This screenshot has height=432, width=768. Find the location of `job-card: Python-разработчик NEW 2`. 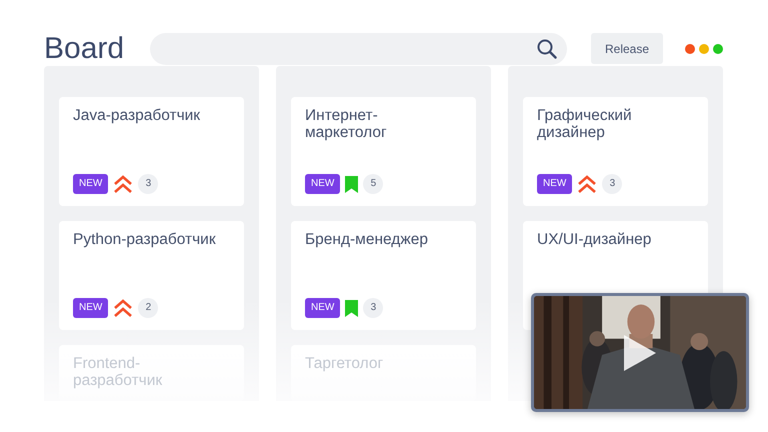

job-card: Python-разработчик NEW 2 is located at coordinates (151, 275).